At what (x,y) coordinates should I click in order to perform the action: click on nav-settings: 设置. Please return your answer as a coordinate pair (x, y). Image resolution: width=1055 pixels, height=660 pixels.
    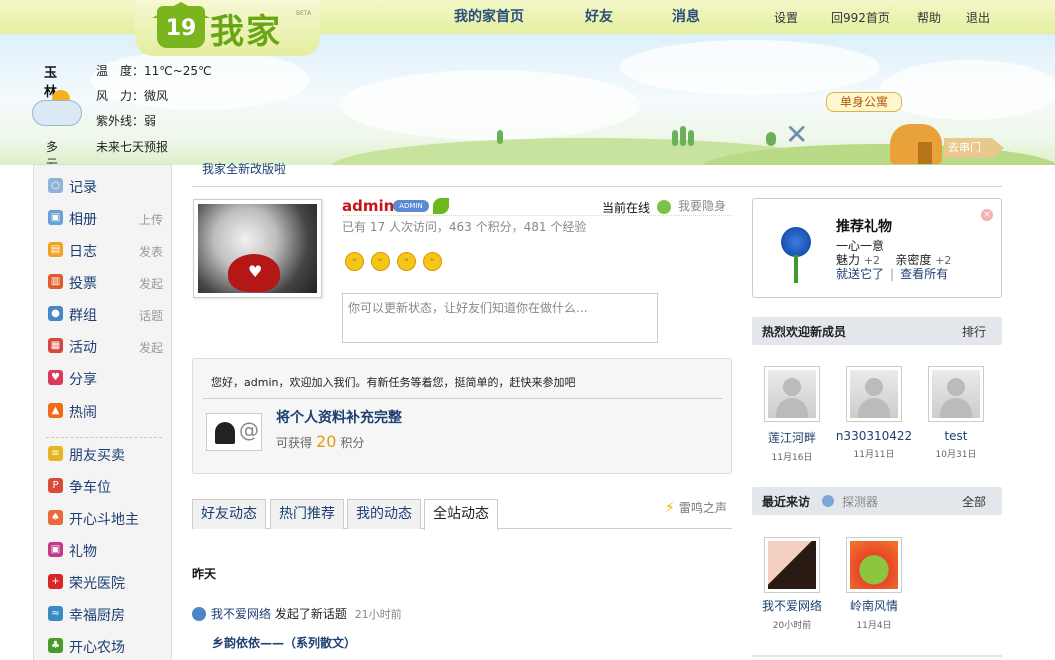
    Looking at the image, I should click on (786, 17).